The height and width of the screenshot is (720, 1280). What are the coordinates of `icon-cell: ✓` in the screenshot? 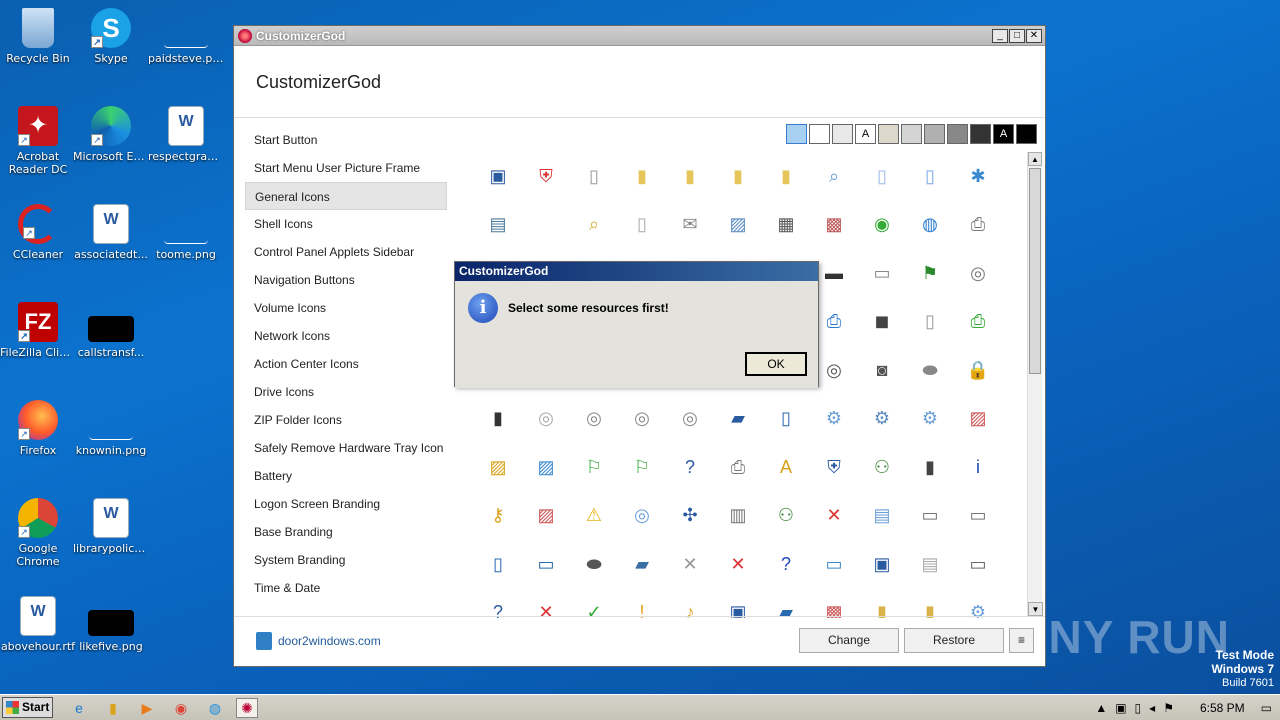 It's located at (594, 603).